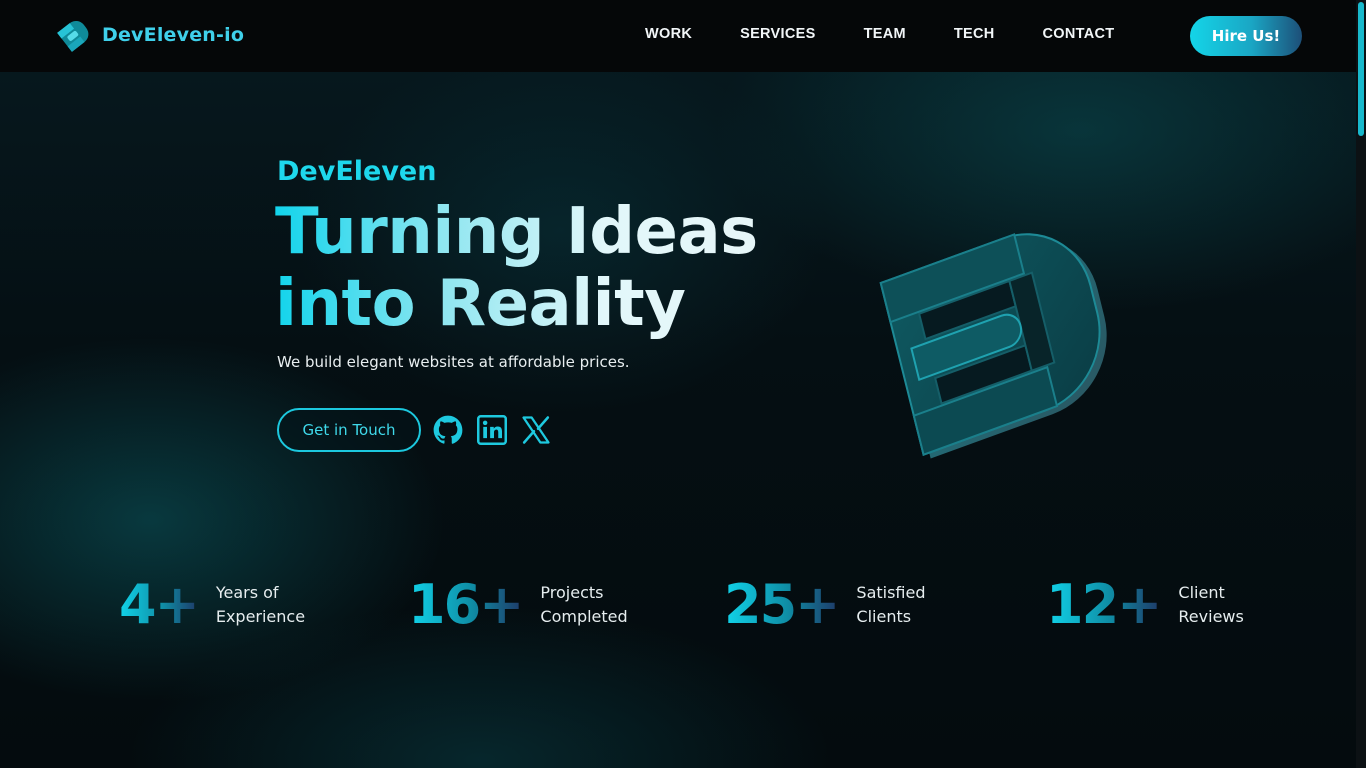 Image resolution: width=1366 pixels, height=768 pixels. I want to click on linkedin-link, so click(492, 430).